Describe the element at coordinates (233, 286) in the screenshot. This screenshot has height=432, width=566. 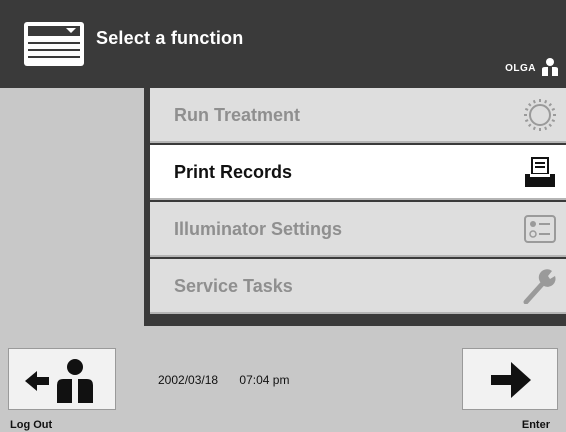
I see `menu-item-label: Service Tasks` at that location.